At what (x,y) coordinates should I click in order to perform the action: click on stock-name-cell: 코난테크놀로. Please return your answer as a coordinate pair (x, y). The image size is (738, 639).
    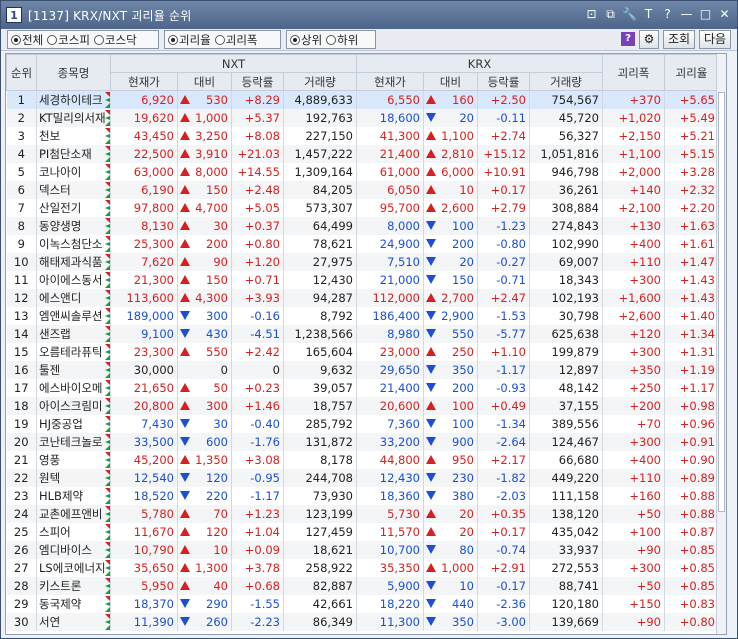
    Looking at the image, I should click on (73, 441).